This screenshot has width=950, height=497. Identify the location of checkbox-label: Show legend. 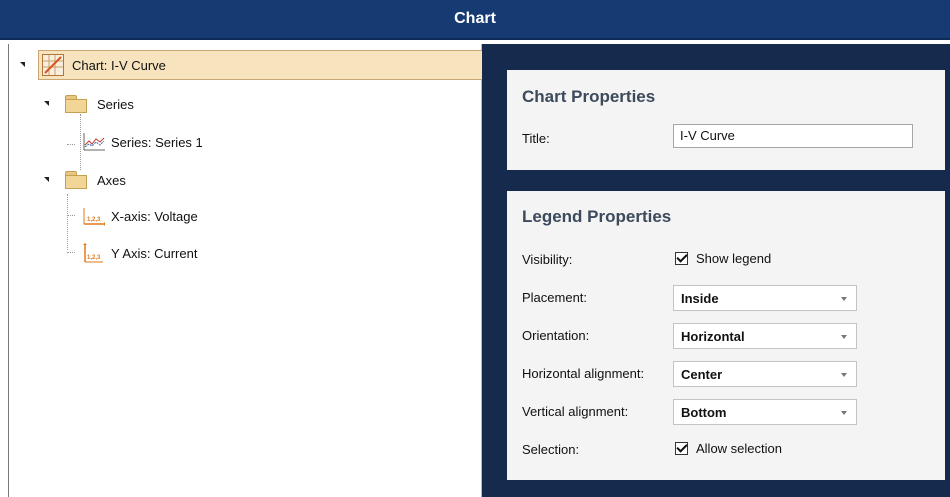
(734, 258).